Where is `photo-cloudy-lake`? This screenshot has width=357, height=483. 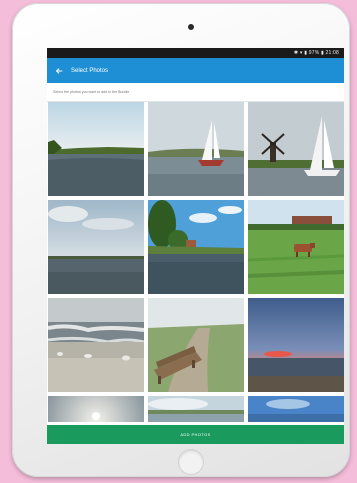
photo-cloudy-lake is located at coordinates (96, 247).